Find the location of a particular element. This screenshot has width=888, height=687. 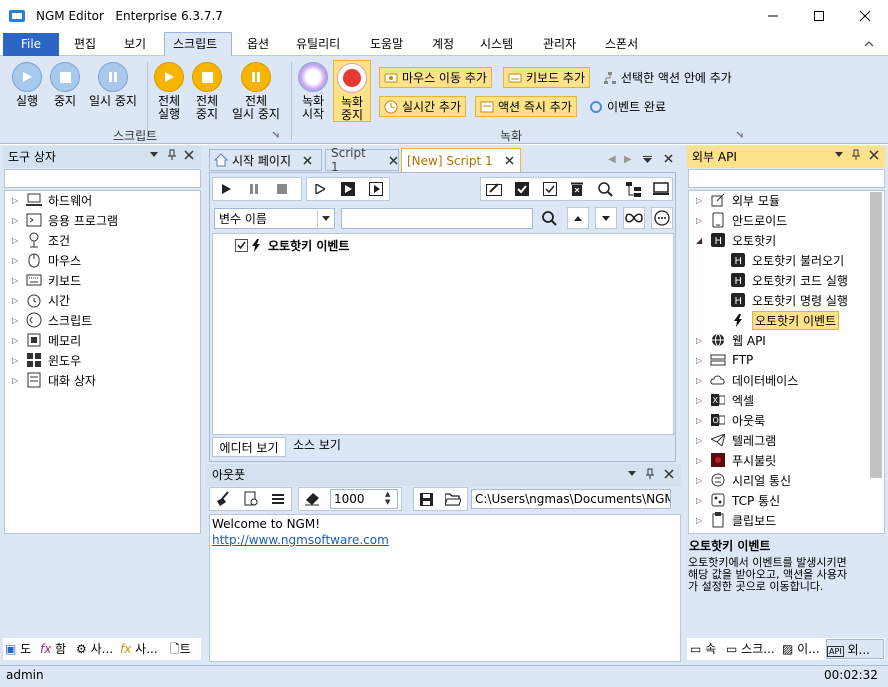

monitor-icon is located at coordinates (661, 189).